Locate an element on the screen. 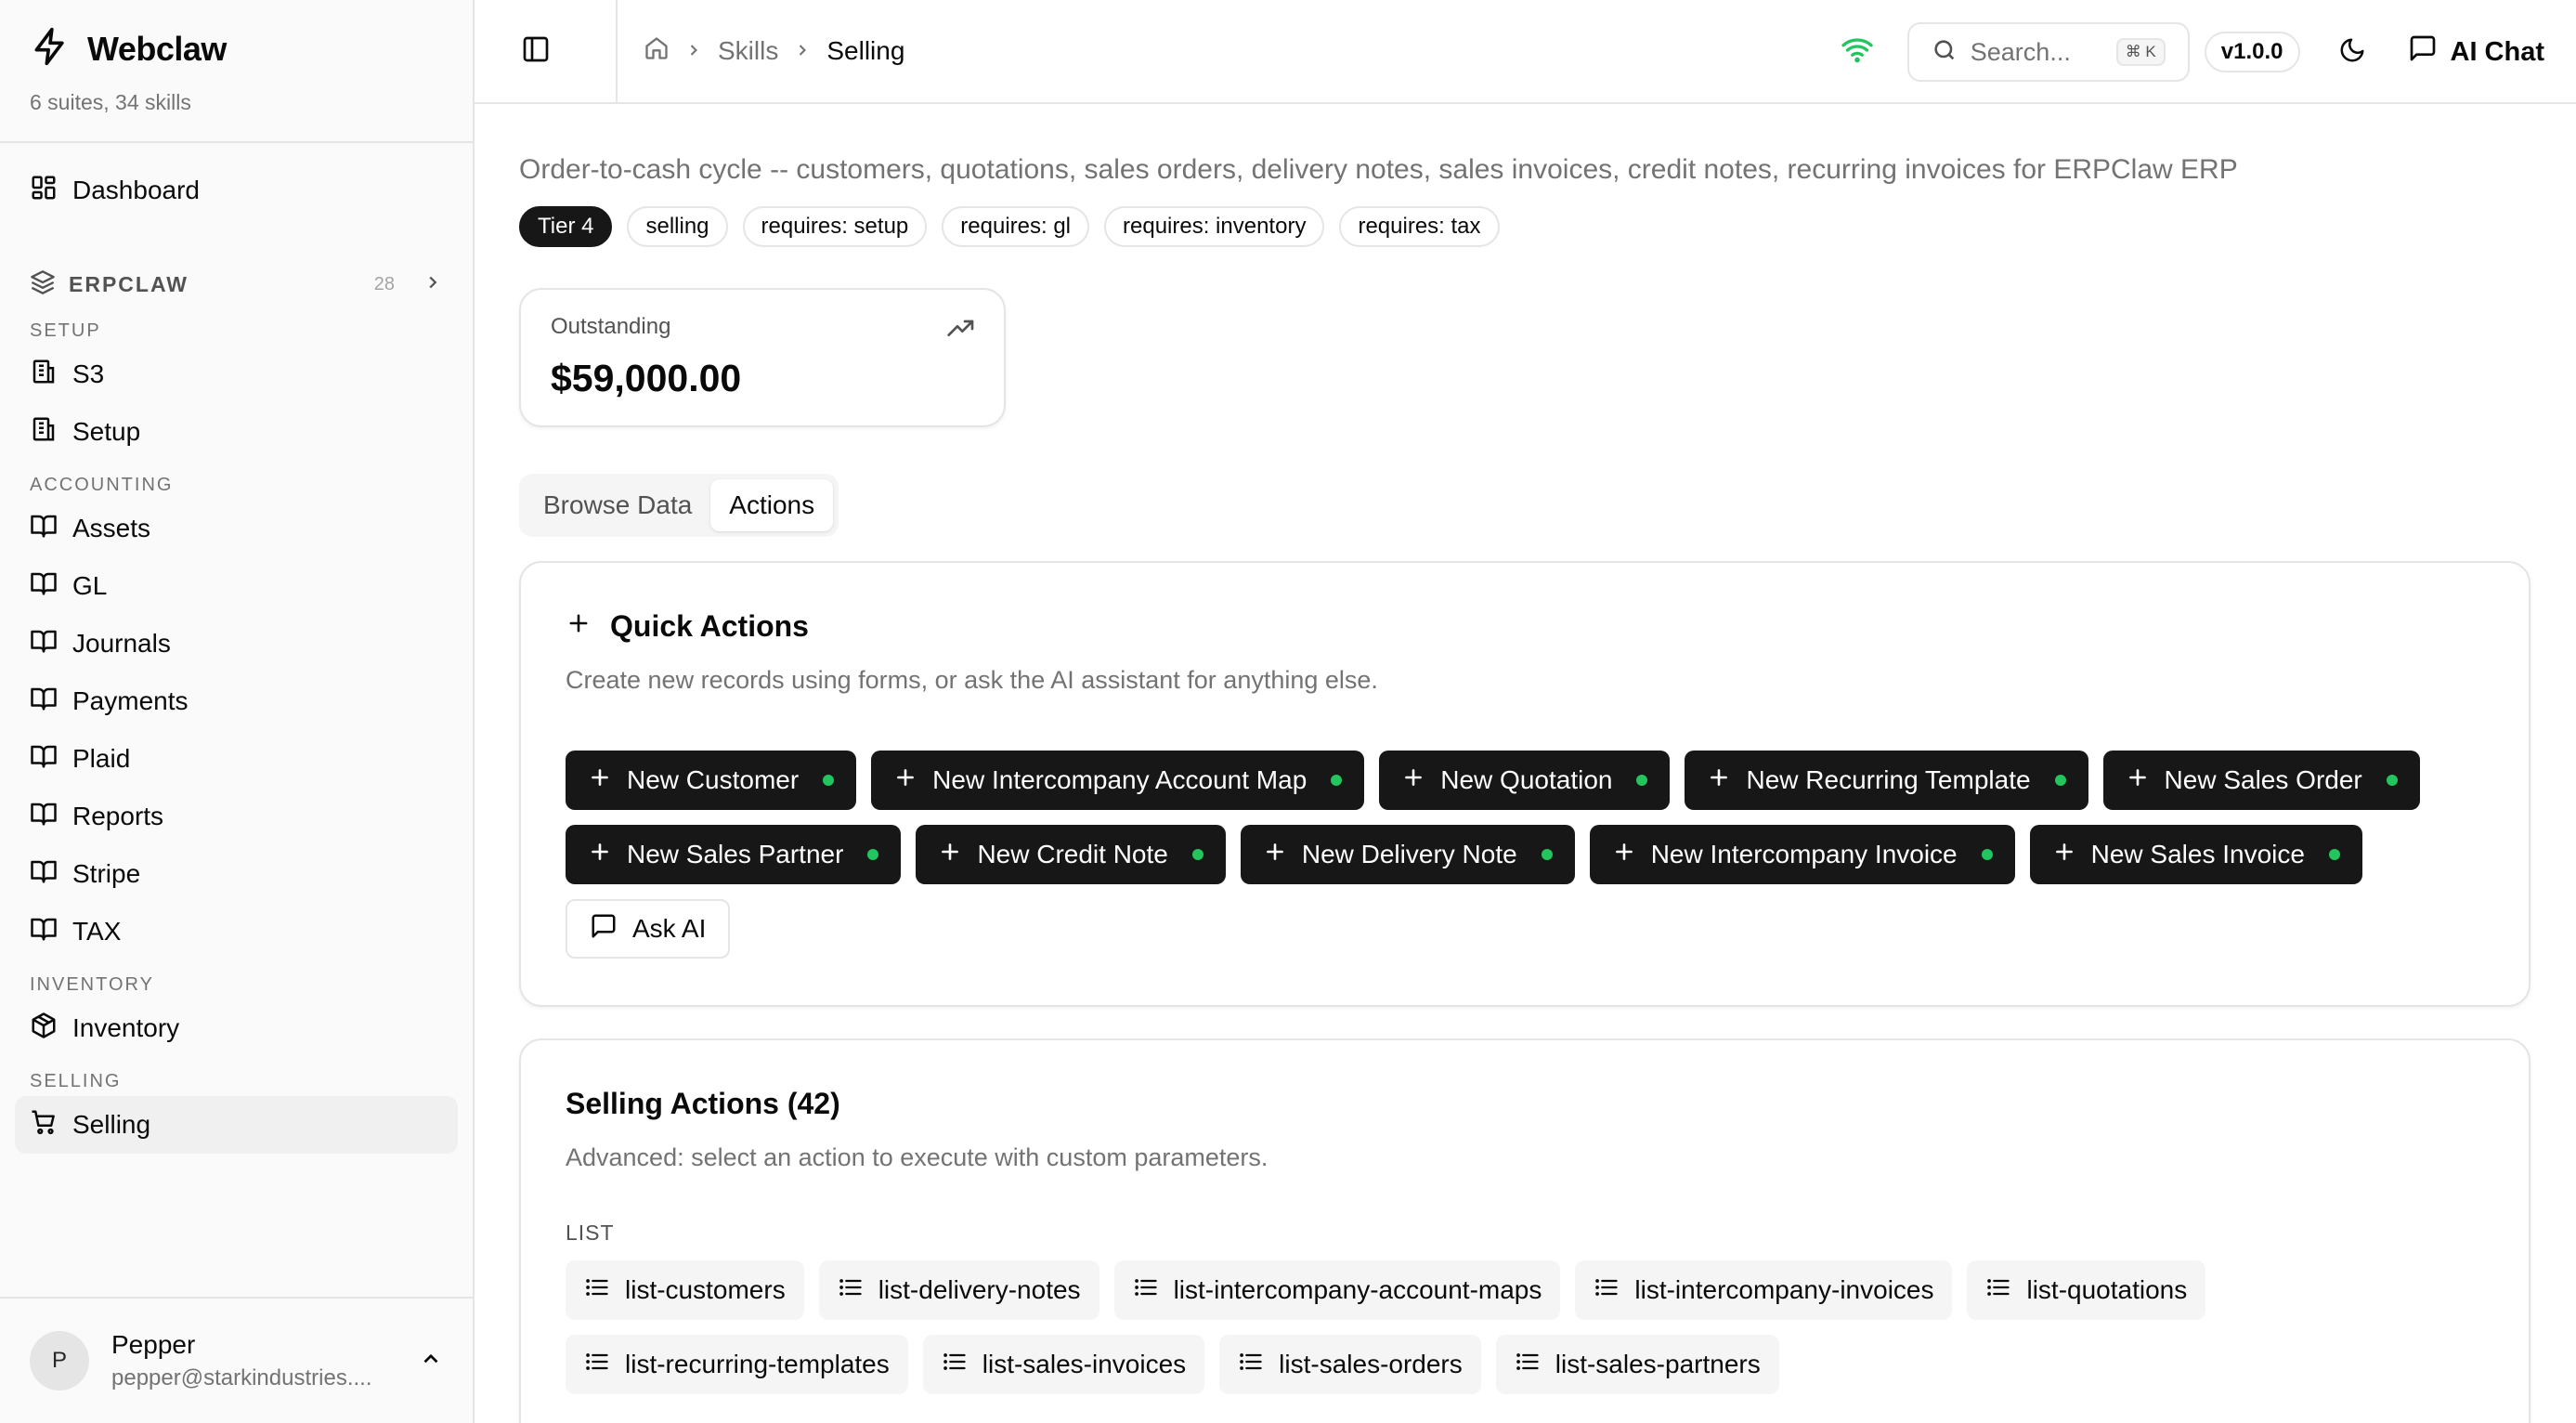 This screenshot has height=1423, width=2576. action-list-intercompany-account-maps: list-intercompany-account-maps is located at coordinates (1337, 1290).